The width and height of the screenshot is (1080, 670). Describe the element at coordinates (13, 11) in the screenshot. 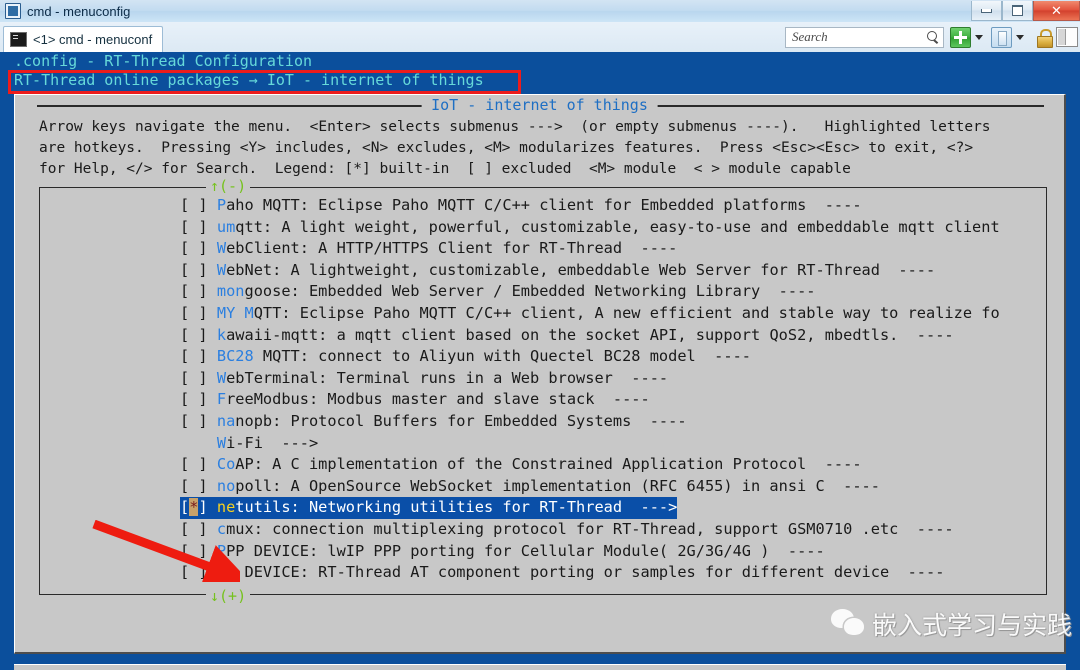

I see `console-icon` at that location.